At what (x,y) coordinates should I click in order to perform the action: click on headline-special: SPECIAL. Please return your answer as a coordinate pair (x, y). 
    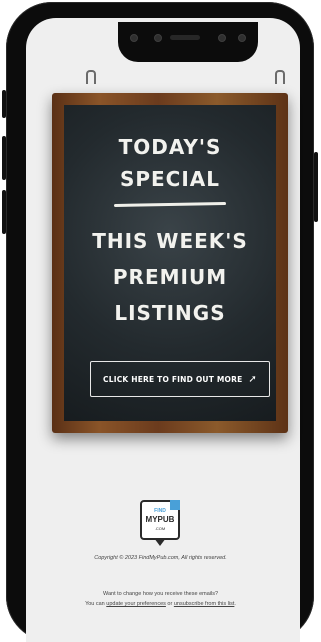
    Looking at the image, I should click on (170, 179).